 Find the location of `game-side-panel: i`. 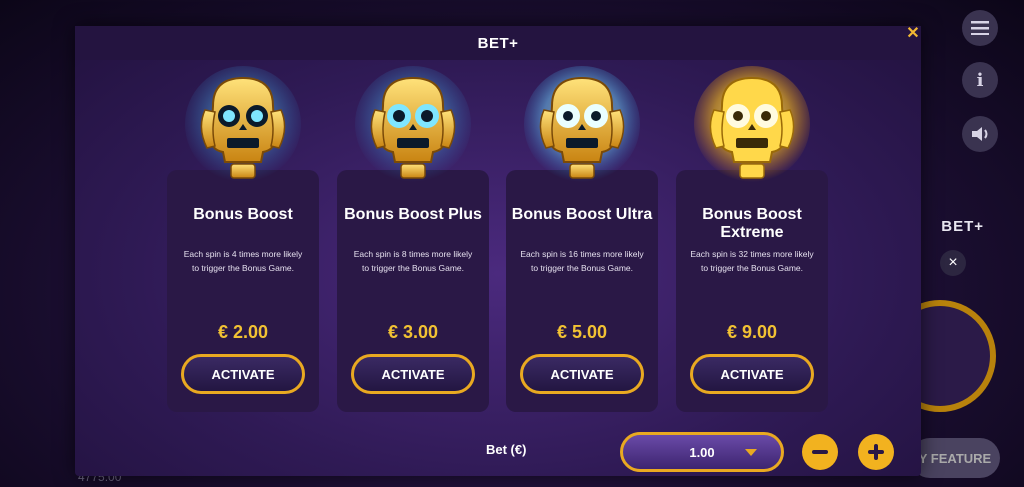

game-side-panel: i is located at coordinates (969, 243).